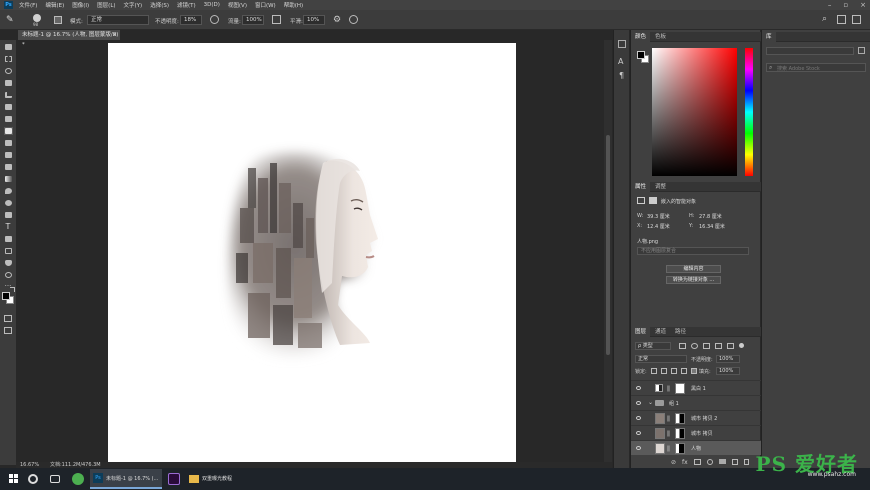 Image resolution: width=870 pixels, height=490 pixels. What do you see at coordinates (6, 296) in the screenshot?
I see `foreground-color-swatch` at bounding box center [6, 296].